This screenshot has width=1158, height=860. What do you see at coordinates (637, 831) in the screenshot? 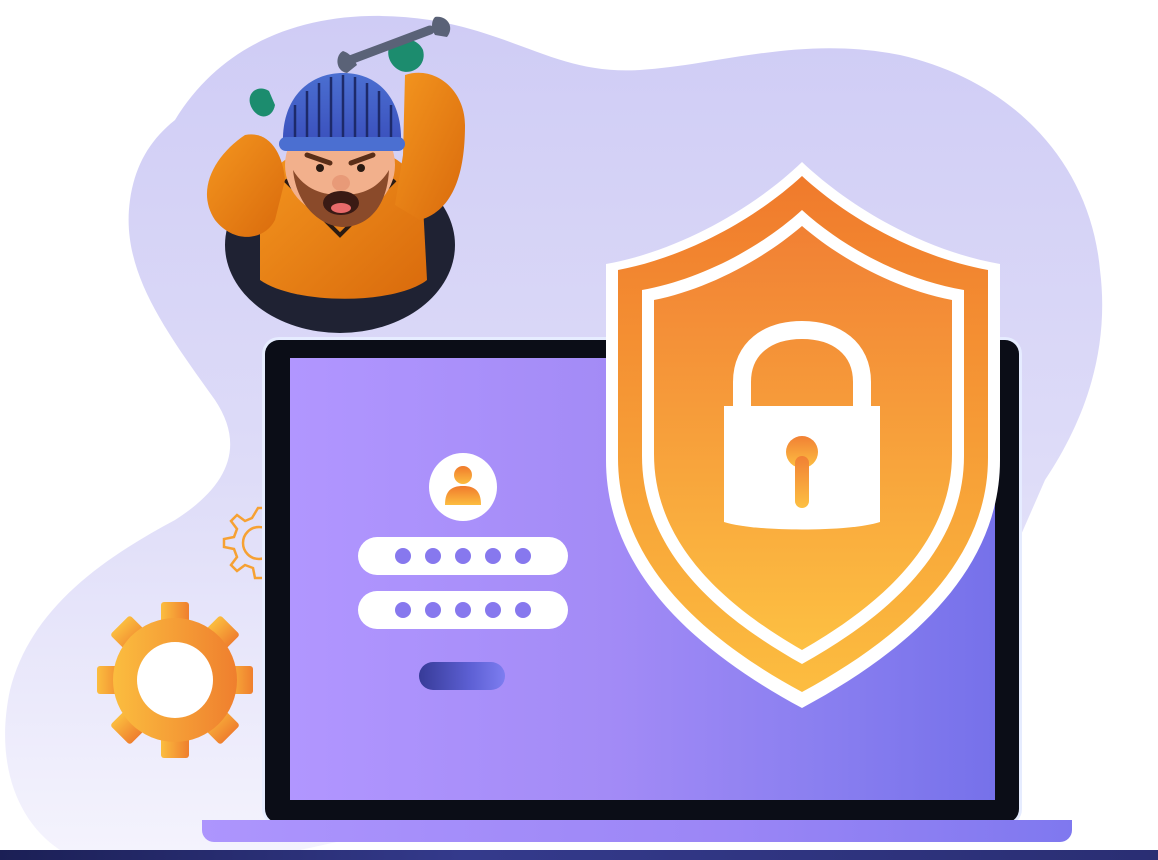
I see `laptop-base` at bounding box center [637, 831].